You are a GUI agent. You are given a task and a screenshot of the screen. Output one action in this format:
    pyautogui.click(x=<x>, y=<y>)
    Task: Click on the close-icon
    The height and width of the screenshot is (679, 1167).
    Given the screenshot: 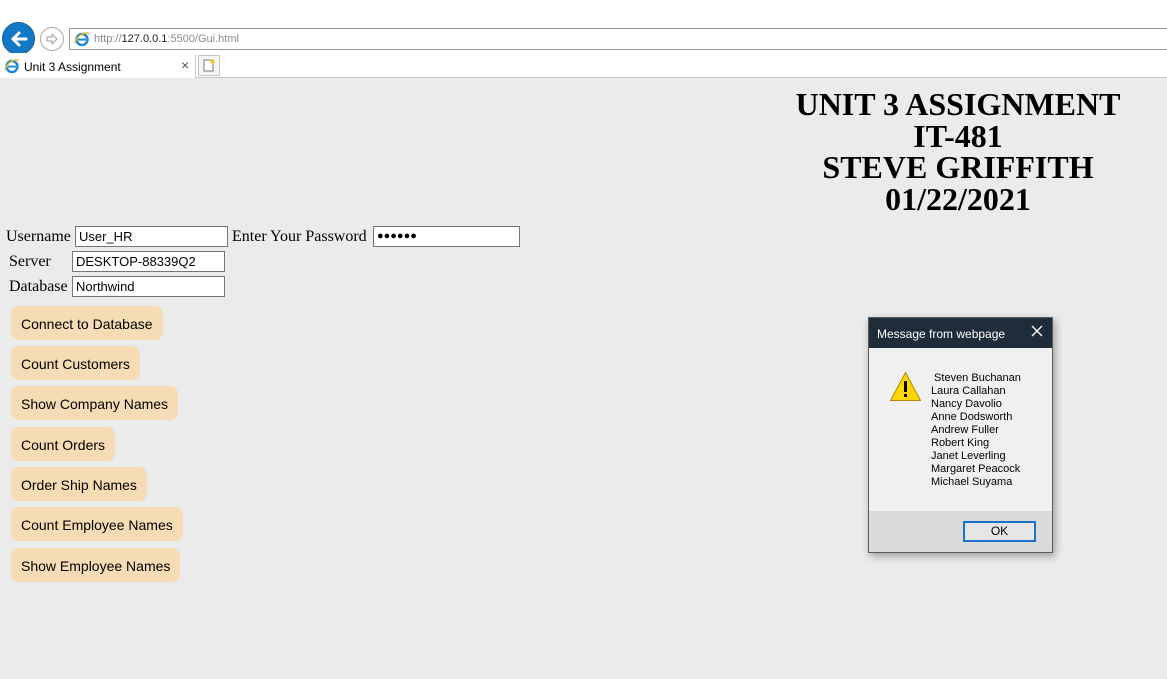 What is the action you would take?
    pyautogui.click(x=1037, y=331)
    